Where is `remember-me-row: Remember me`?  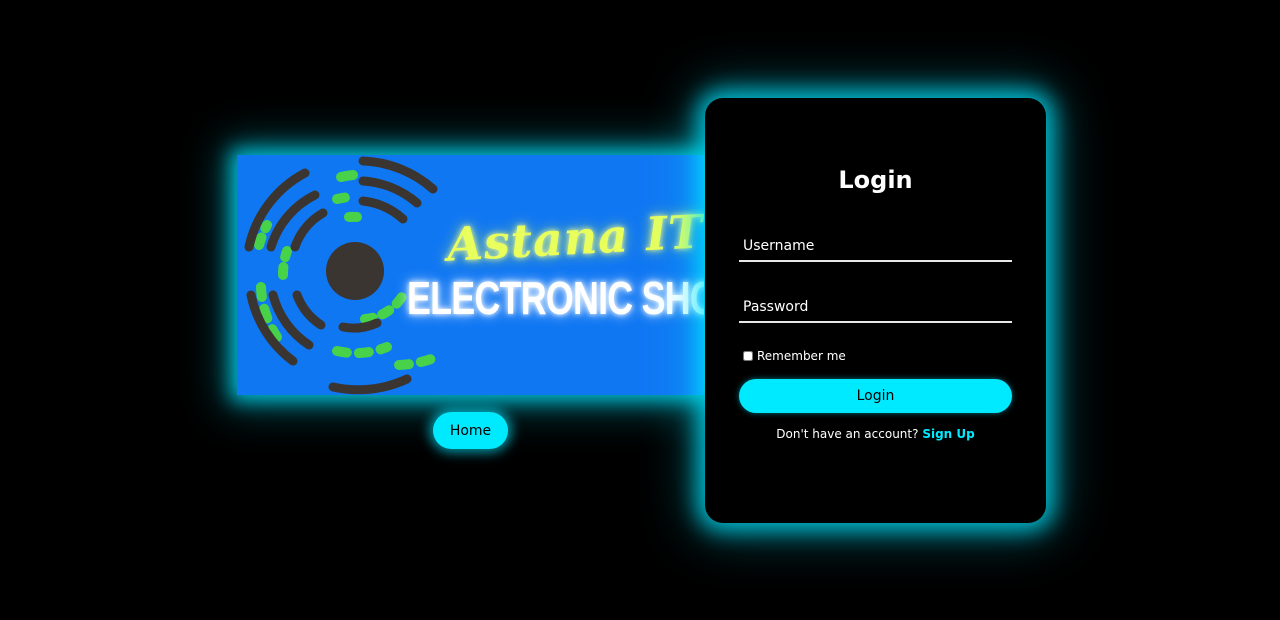 remember-me-row: Remember me is located at coordinates (794, 356).